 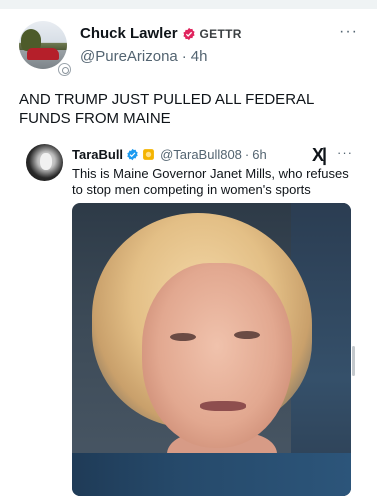 What do you see at coordinates (148, 154) in the screenshot?
I see `affiliate-badge-icon` at bounding box center [148, 154].